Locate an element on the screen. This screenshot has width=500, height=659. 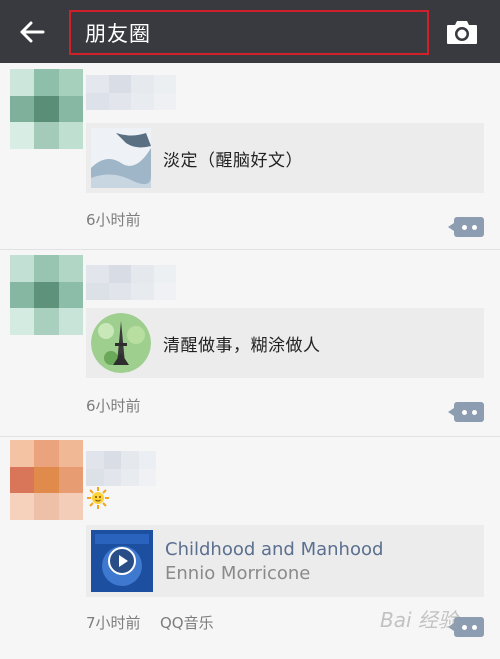
watermark: Bai 经验 is located at coordinates (419, 620).